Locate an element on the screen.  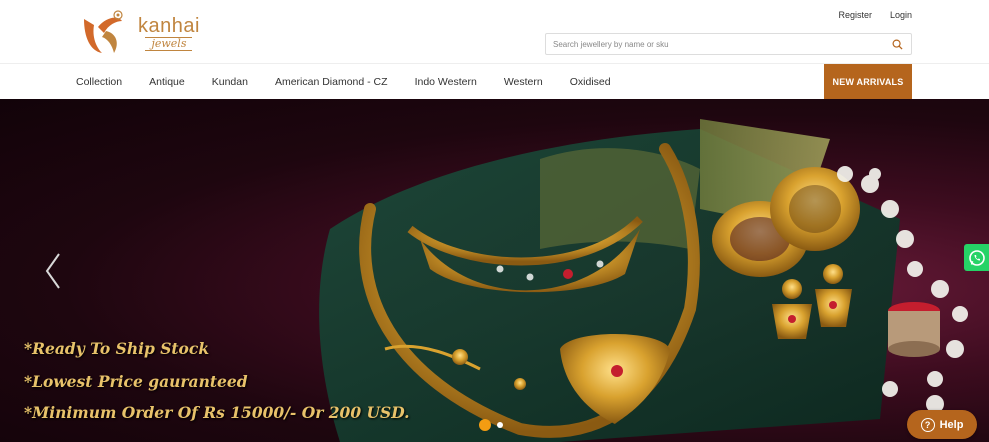
slider-dots is located at coordinates (491, 425).